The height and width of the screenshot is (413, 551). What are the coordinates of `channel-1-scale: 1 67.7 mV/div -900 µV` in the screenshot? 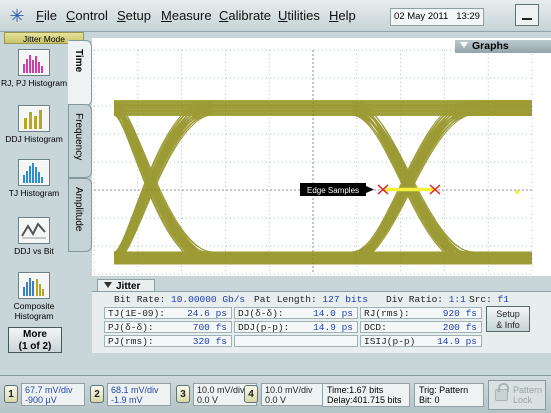 It's located at (46, 395).